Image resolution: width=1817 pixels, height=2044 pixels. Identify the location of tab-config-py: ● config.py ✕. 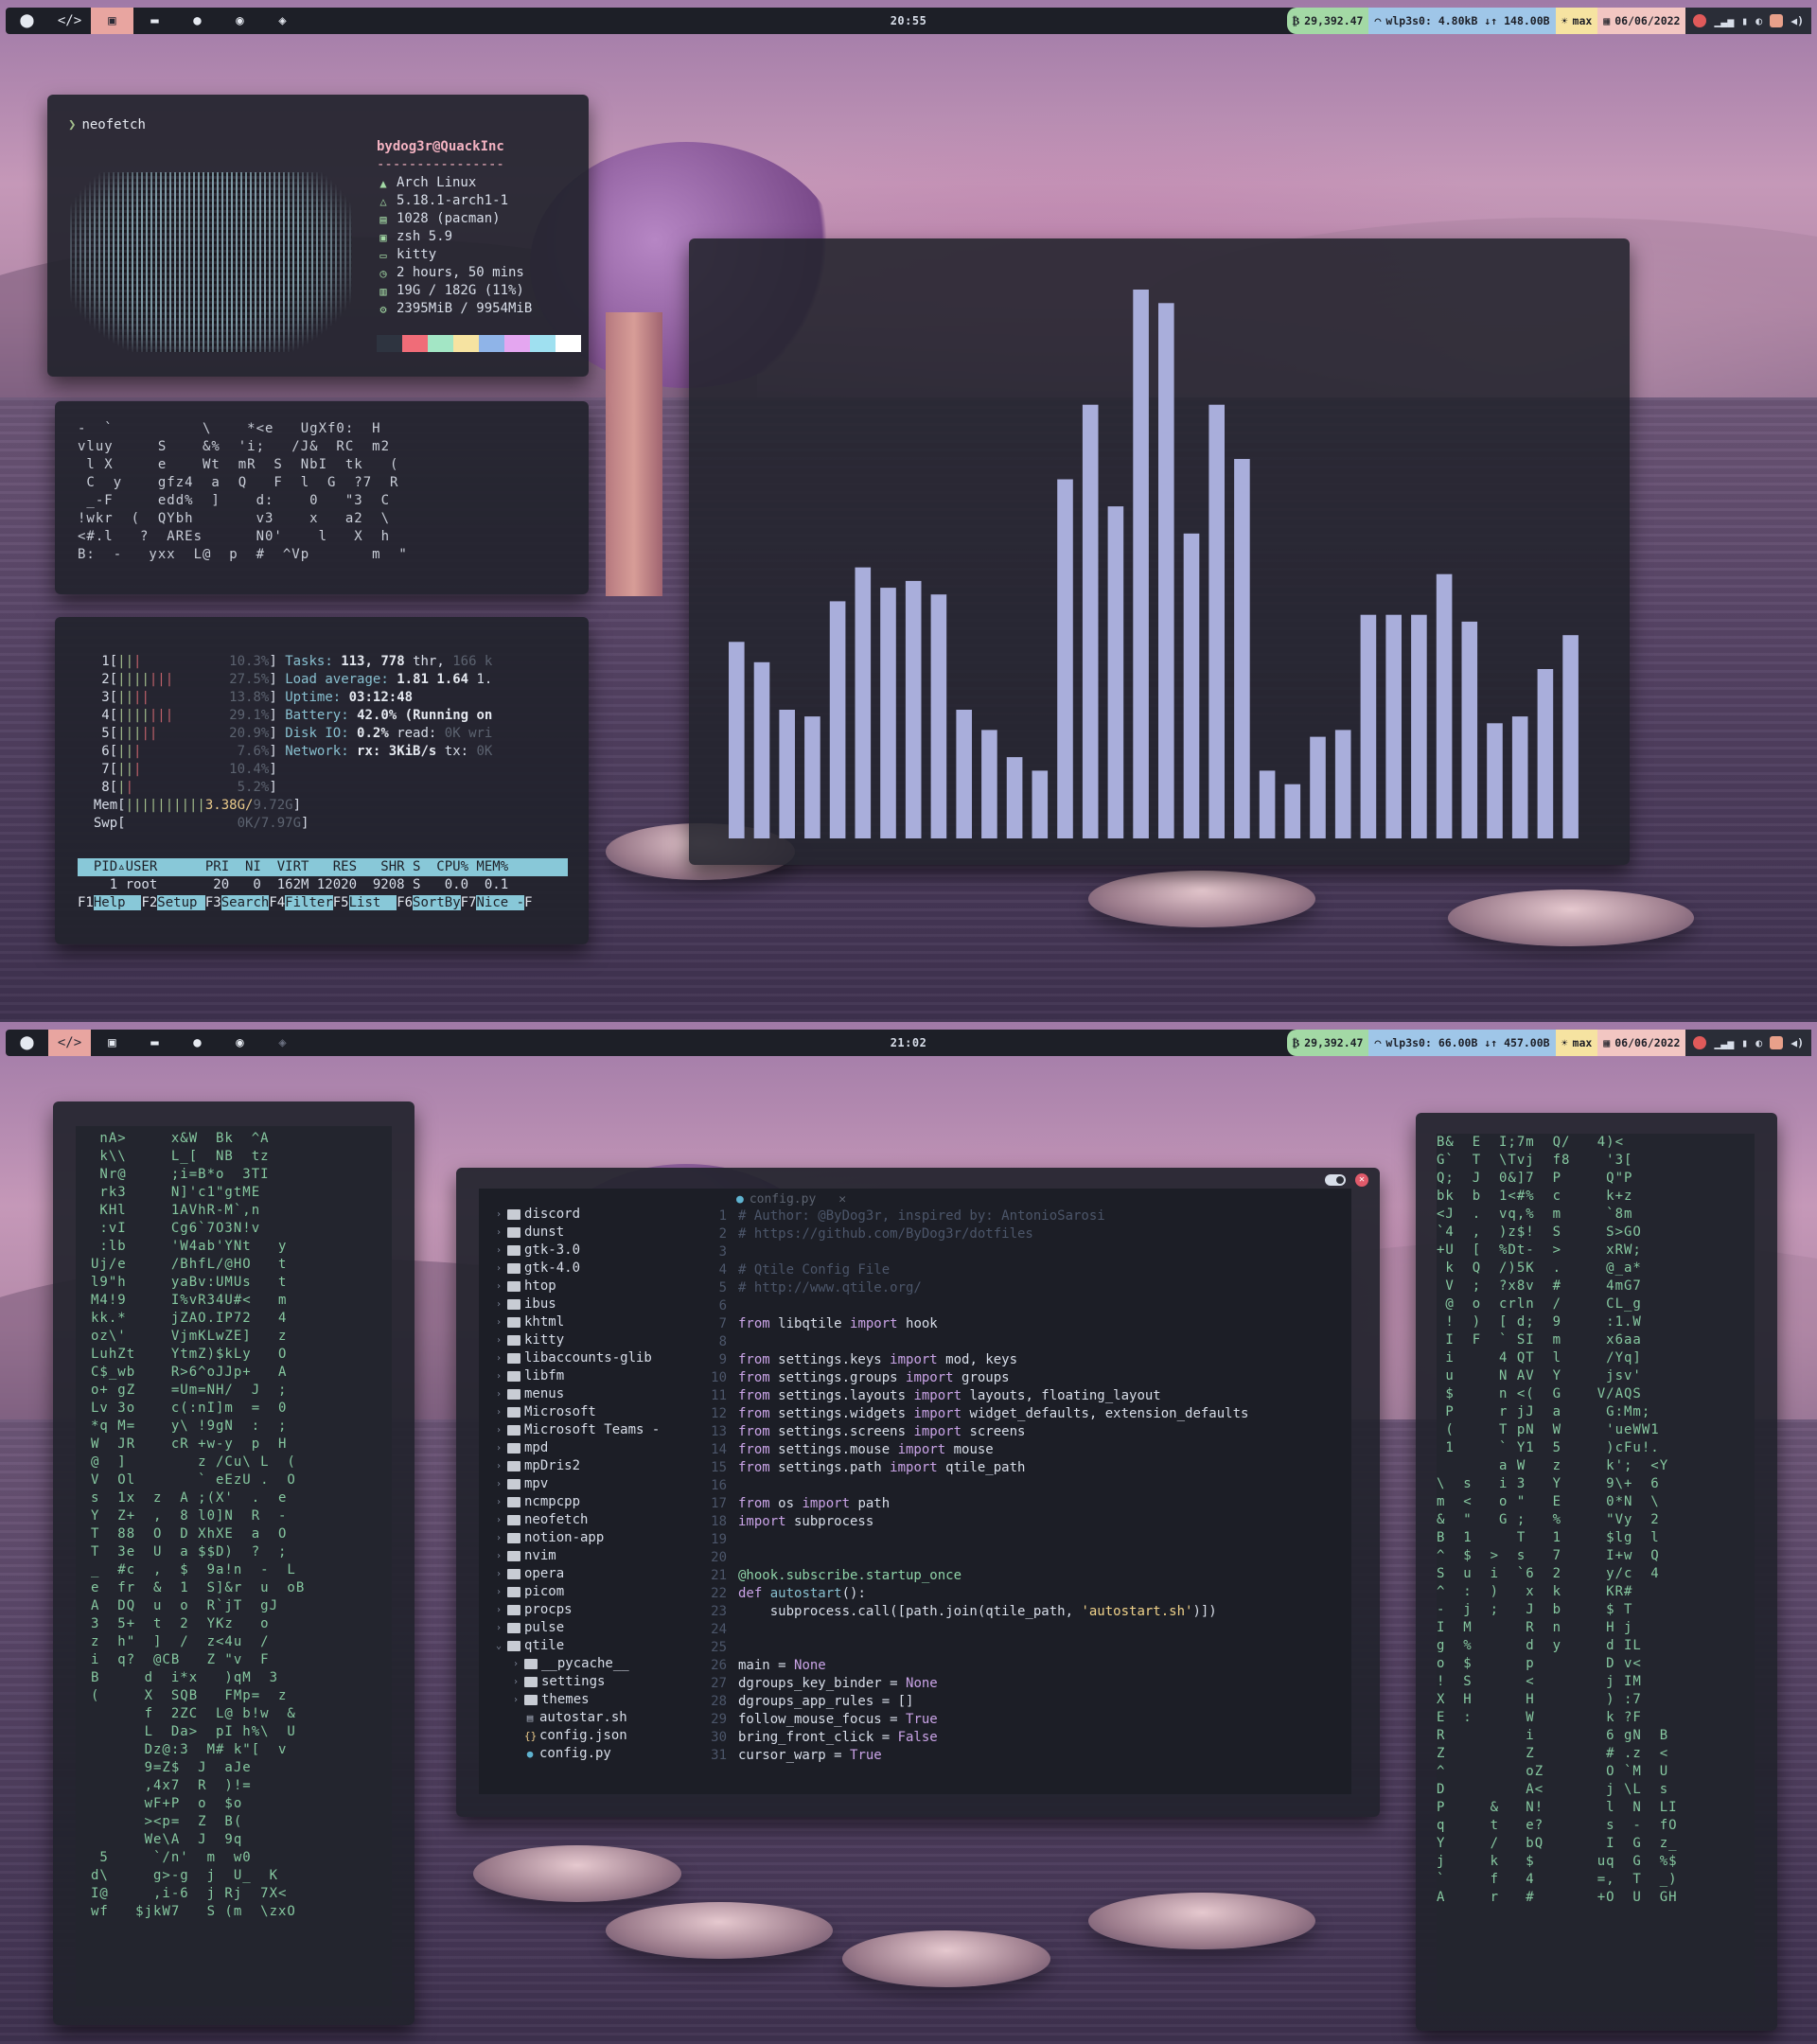
(791, 1198).